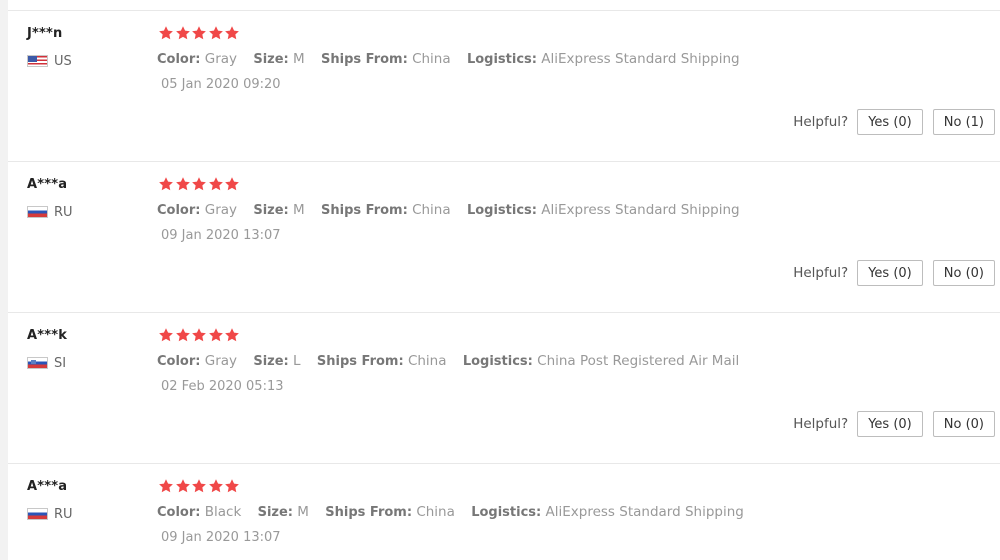 The height and width of the screenshot is (560, 1000). What do you see at coordinates (223, 512) in the screenshot?
I see `attr-color-value: Black` at bounding box center [223, 512].